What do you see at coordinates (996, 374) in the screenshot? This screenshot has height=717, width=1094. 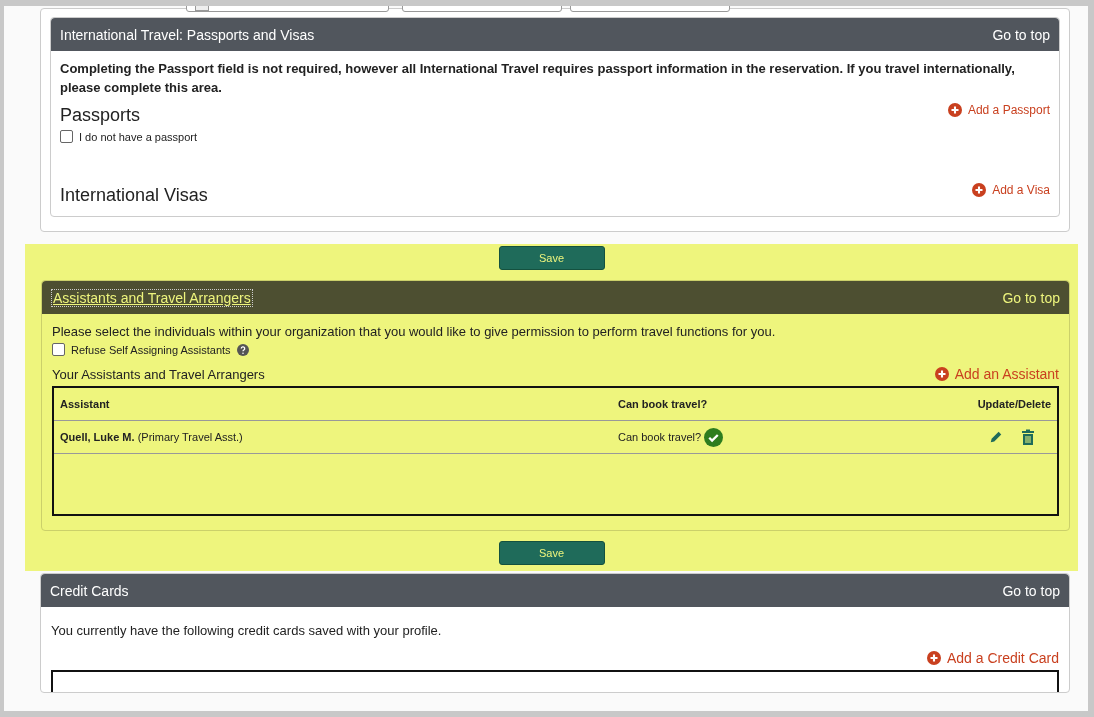 I see `add-assistant-link: Add an Assistant` at bounding box center [996, 374].